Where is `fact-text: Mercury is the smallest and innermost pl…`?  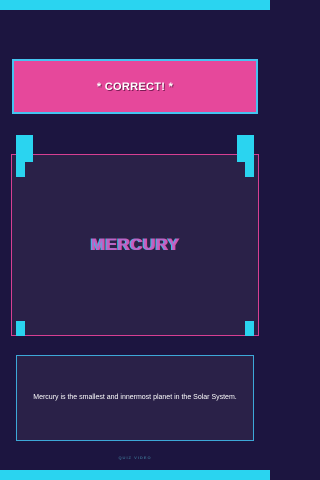
fact-text: Mercury is the smallest and innermost pl… is located at coordinates (135, 398).